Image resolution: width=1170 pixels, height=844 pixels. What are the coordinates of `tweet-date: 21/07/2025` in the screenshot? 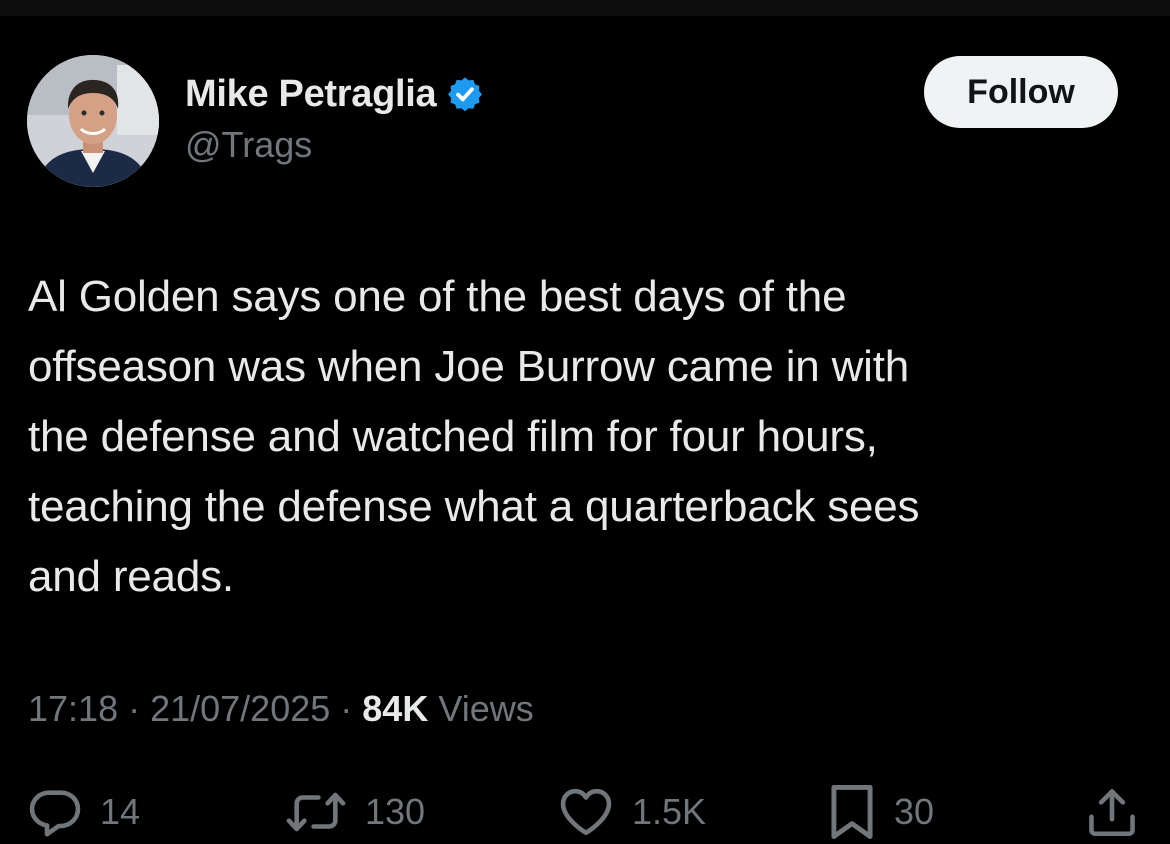 It's located at (240, 709).